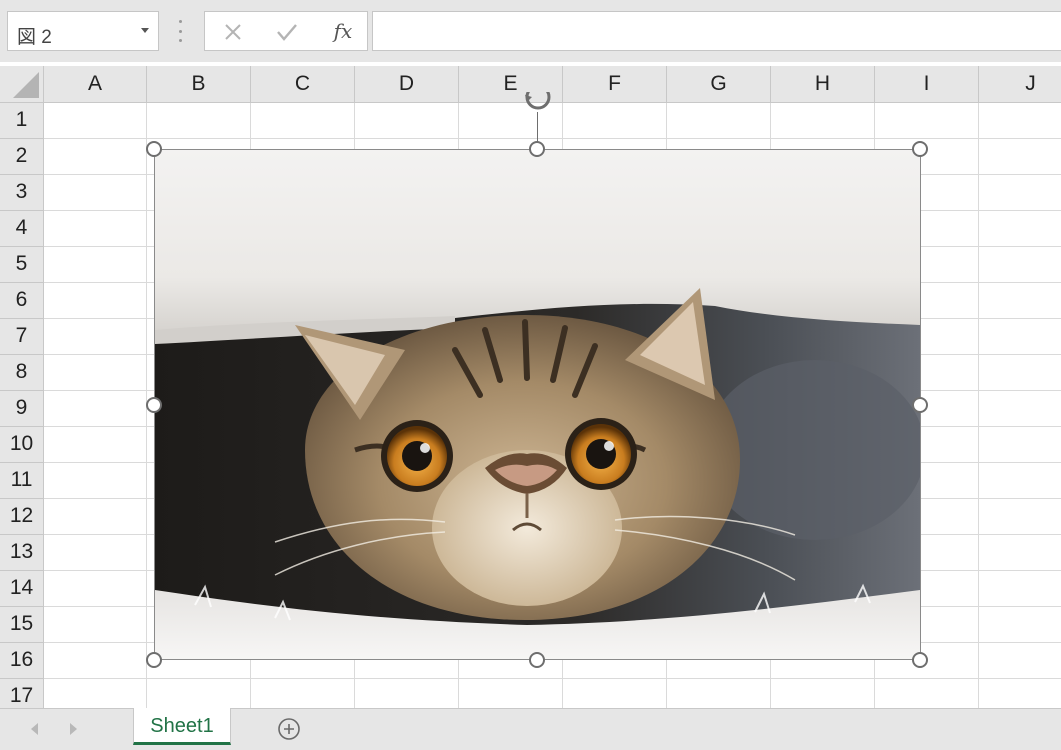 This screenshot has width=1061, height=750. Describe the element at coordinates (34, 37) in the screenshot. I see `name-box-value: 図 2` at that location.